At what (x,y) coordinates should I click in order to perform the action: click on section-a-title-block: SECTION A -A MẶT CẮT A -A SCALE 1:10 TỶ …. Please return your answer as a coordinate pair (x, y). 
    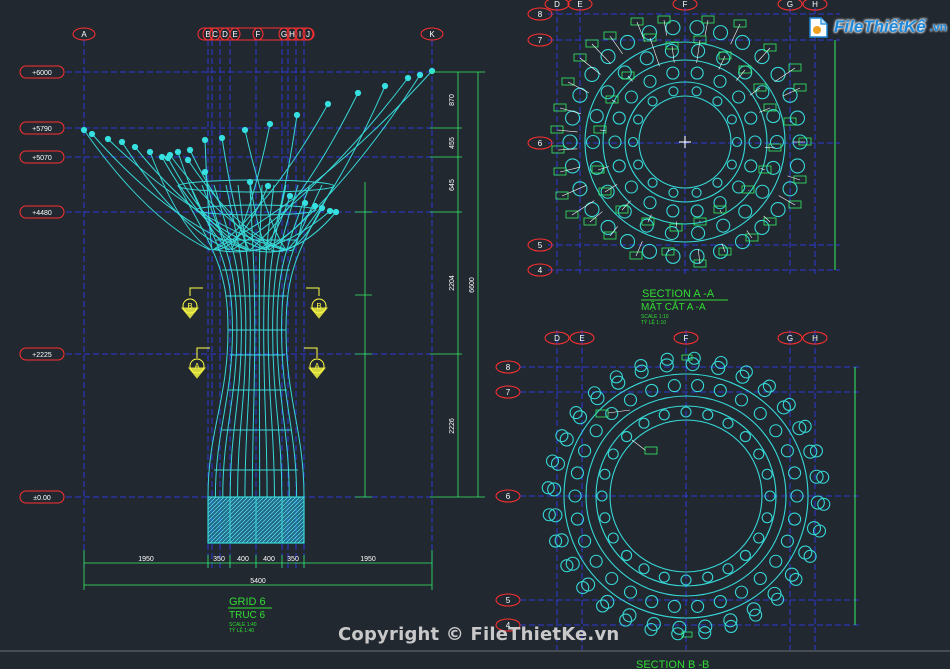
    Looking at the image, I should click on (684, 307).